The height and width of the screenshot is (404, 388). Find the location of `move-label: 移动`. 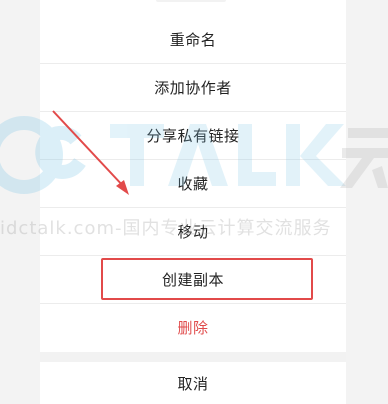

move-label: 移动 is located at coordinates (193, 232).